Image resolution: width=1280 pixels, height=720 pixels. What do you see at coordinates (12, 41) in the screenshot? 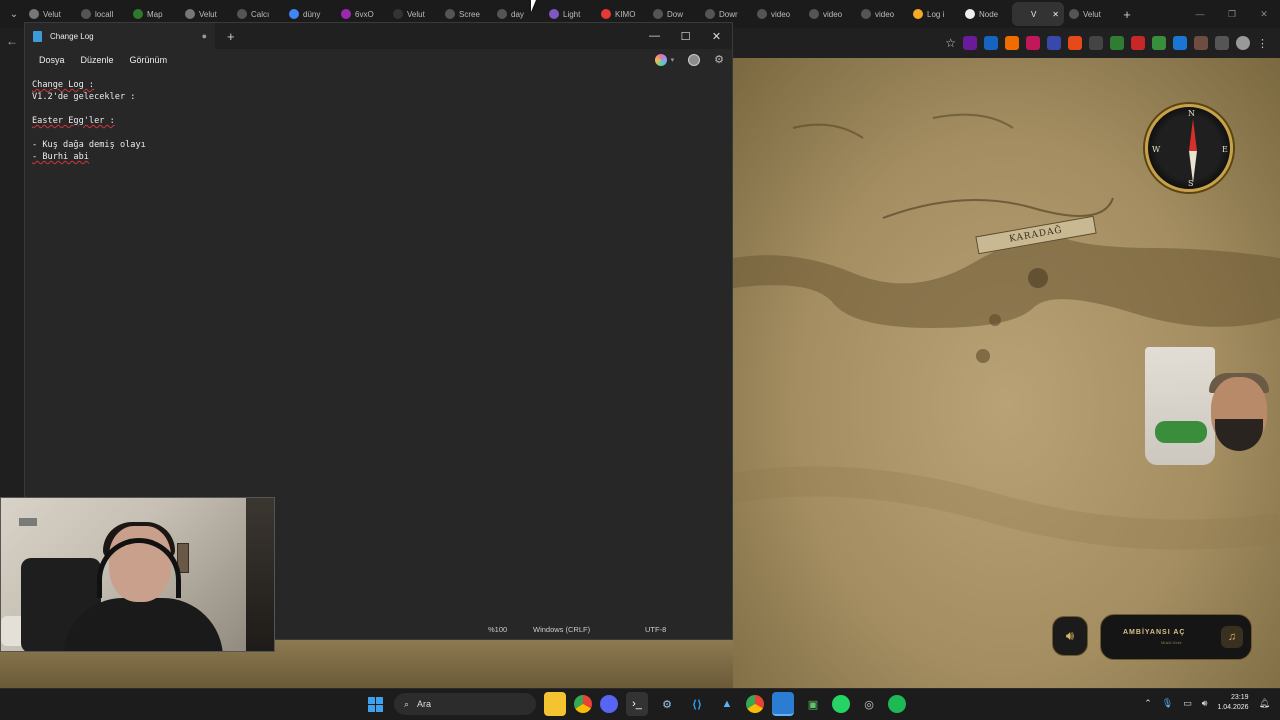
I see `back-arrow-icon: ←` at bounding box center [12, 41].